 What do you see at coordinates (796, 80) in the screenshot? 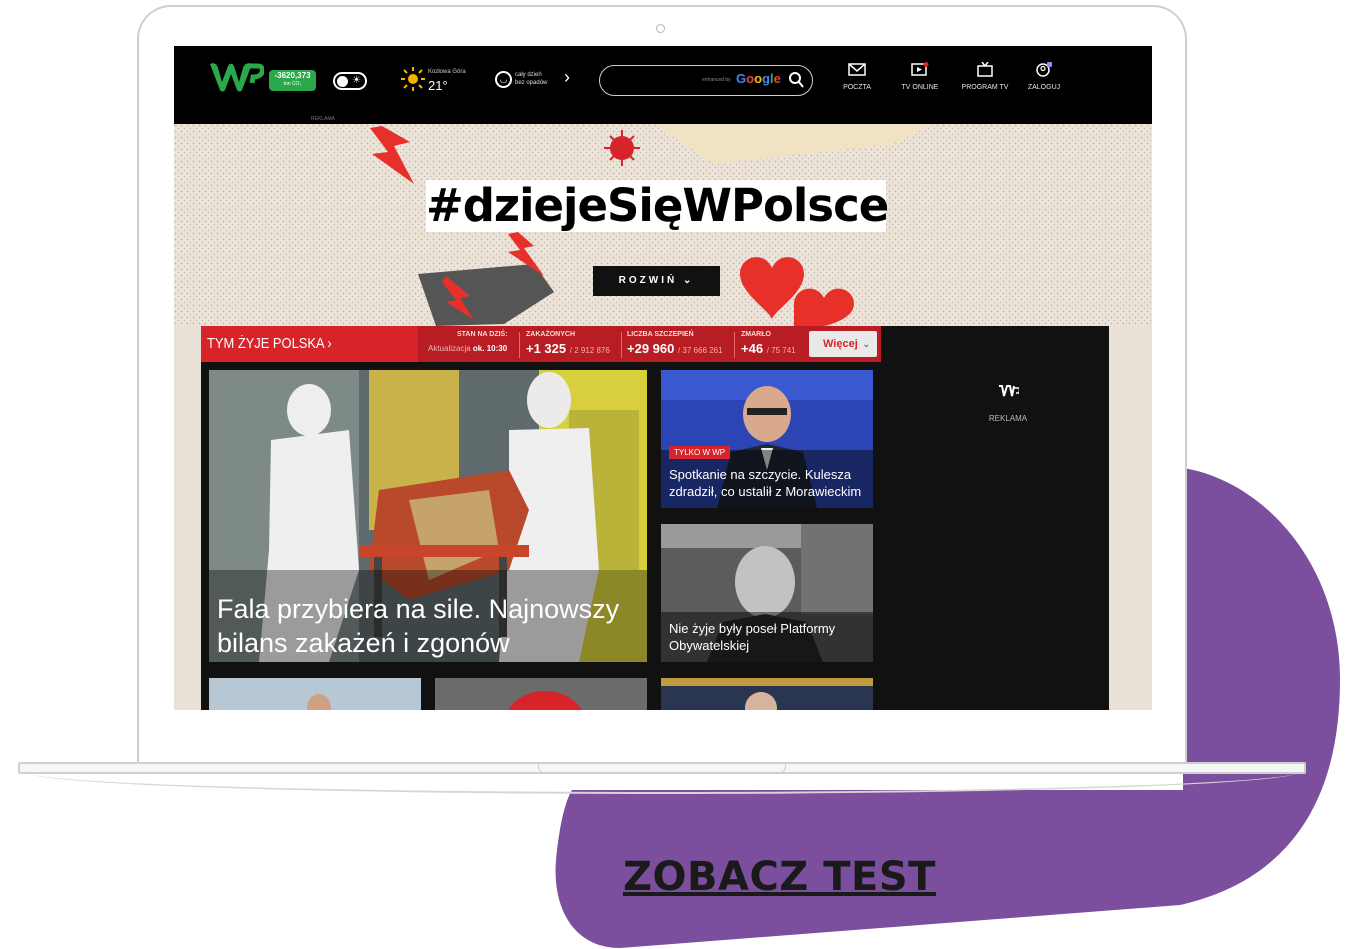
I see `search-icon` at bounding box center [796, 80].